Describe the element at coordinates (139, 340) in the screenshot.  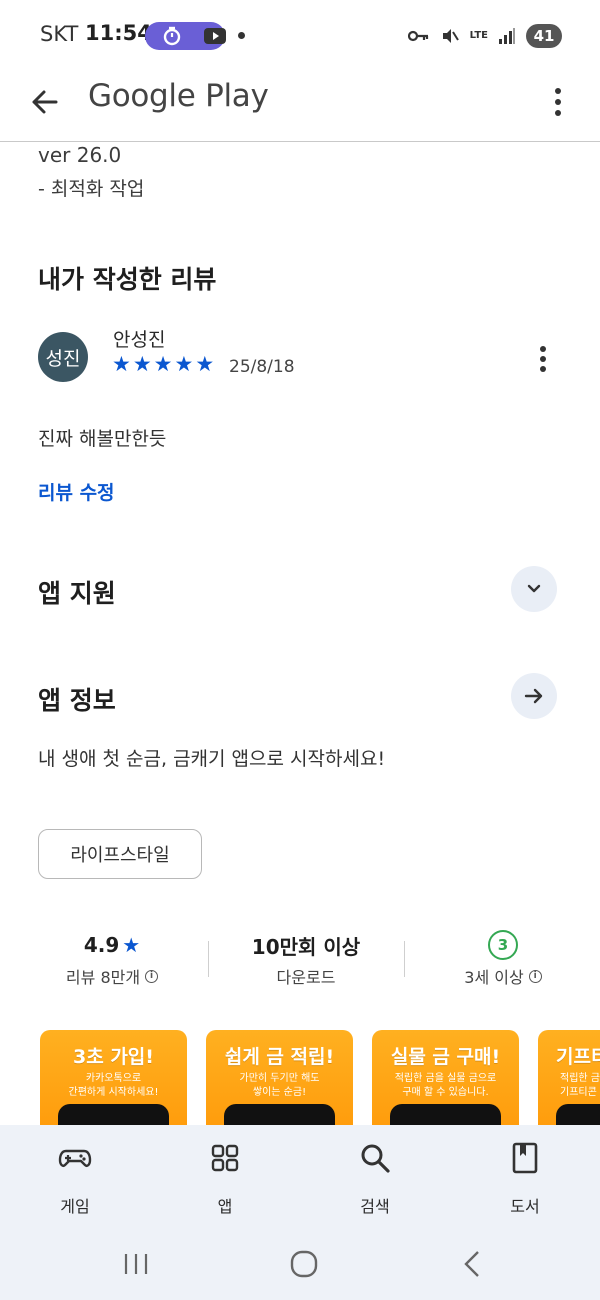
I see `reviewer-name: 안성진` at that location.